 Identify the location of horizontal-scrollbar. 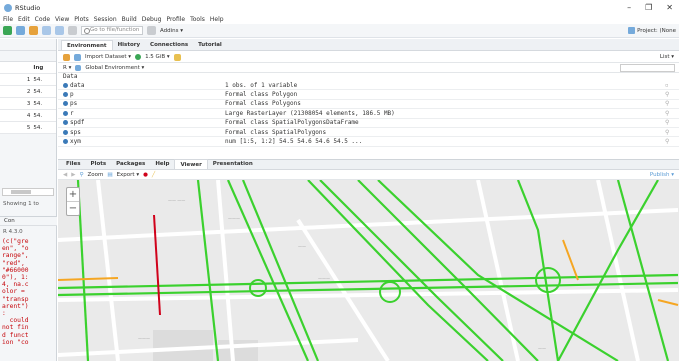
(28, 192).